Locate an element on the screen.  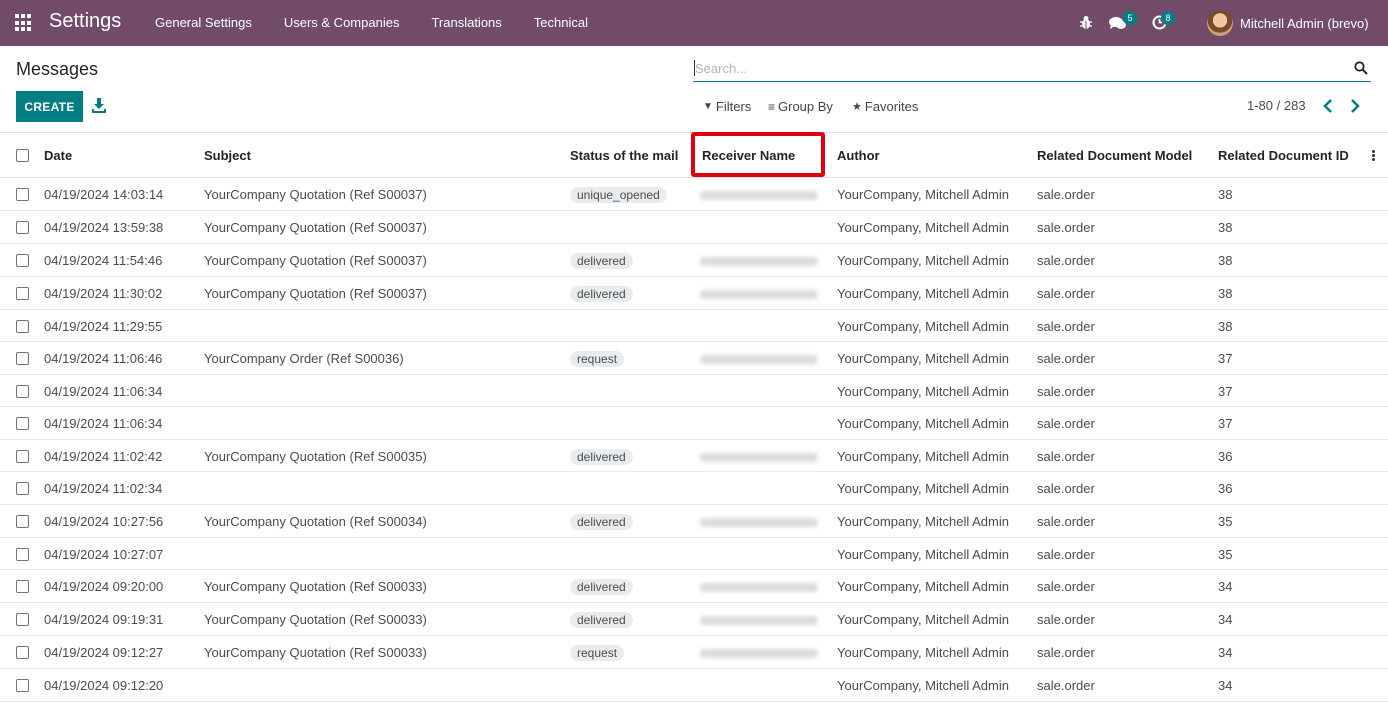
cell-date: 04/19/2024 10:27:07 is located at coordinates (104, 554).